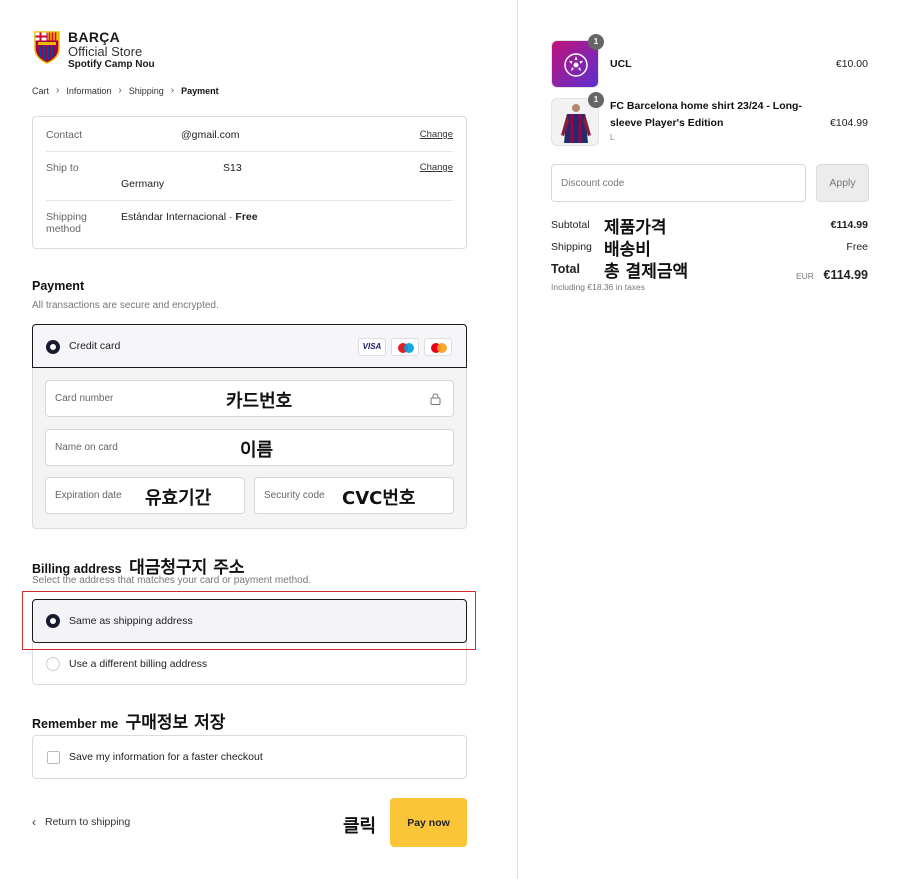 Image resolution: width=900 pixels, height=879 pixels. Describe the element at coordinates (294, 495) in the screenshot. I see `security-code-placeholder: Security code` at that location.